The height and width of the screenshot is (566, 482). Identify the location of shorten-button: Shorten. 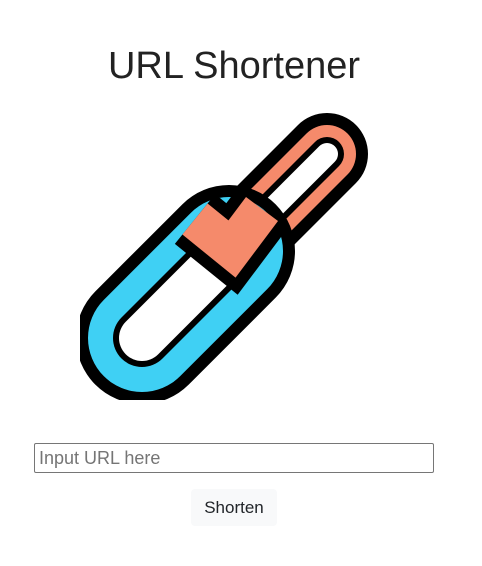
(234, 507).